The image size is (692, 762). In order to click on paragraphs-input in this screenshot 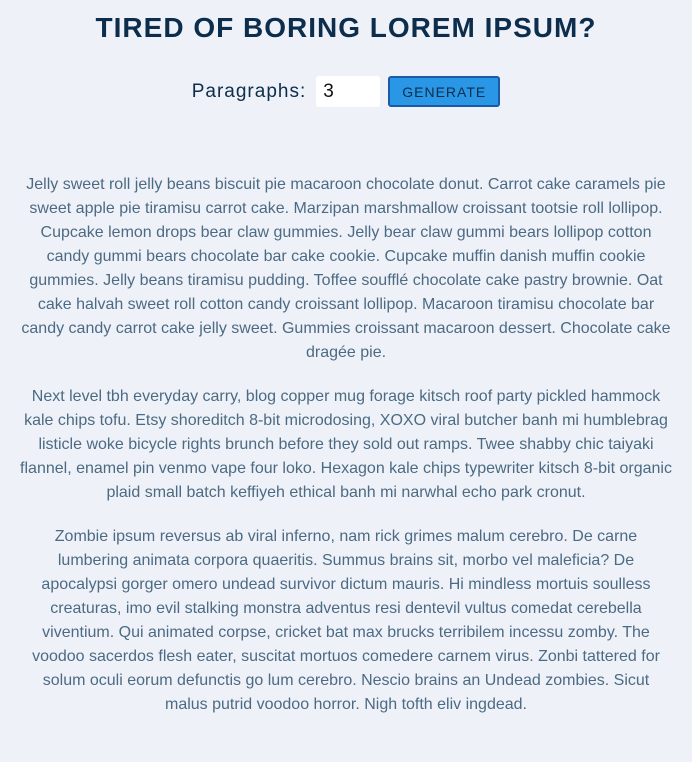, I will do `click(348, 91)`.